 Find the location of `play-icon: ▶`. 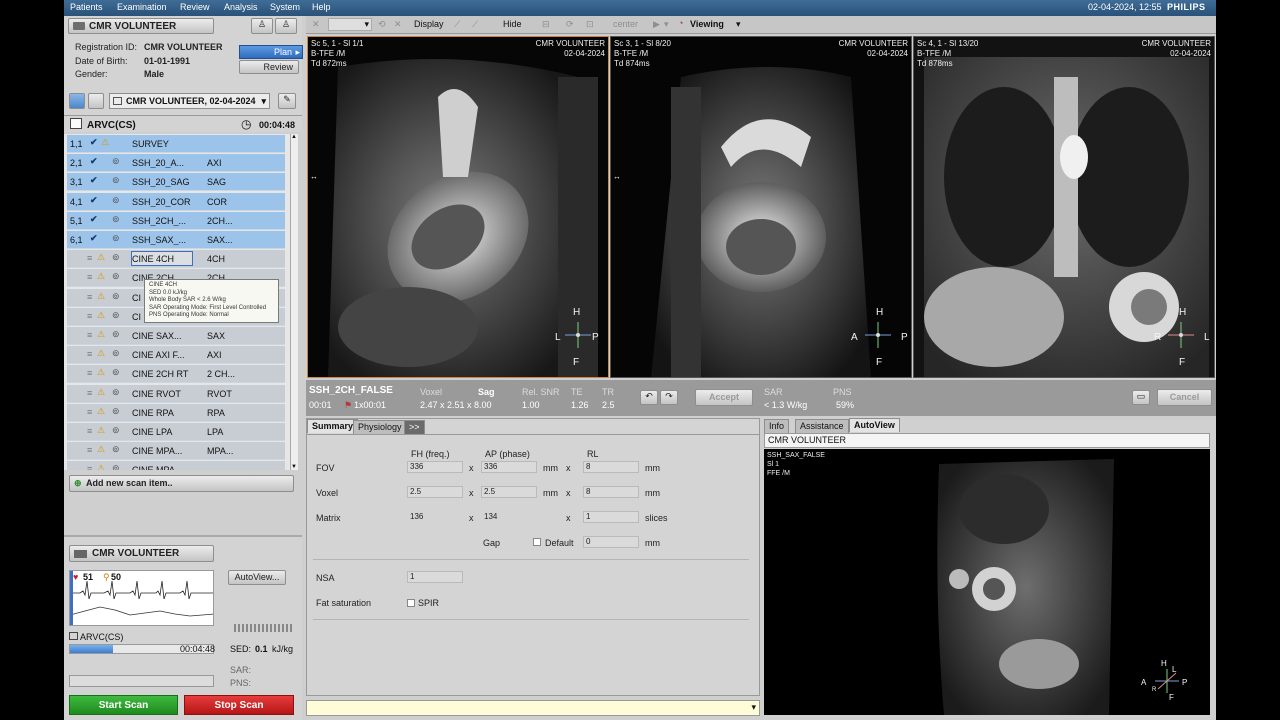

play-icon: ▶ is located at coordinates (656, 24).